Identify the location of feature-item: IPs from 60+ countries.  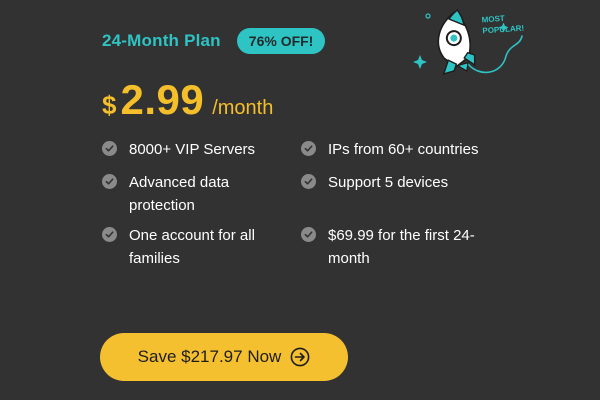
(396, 149).